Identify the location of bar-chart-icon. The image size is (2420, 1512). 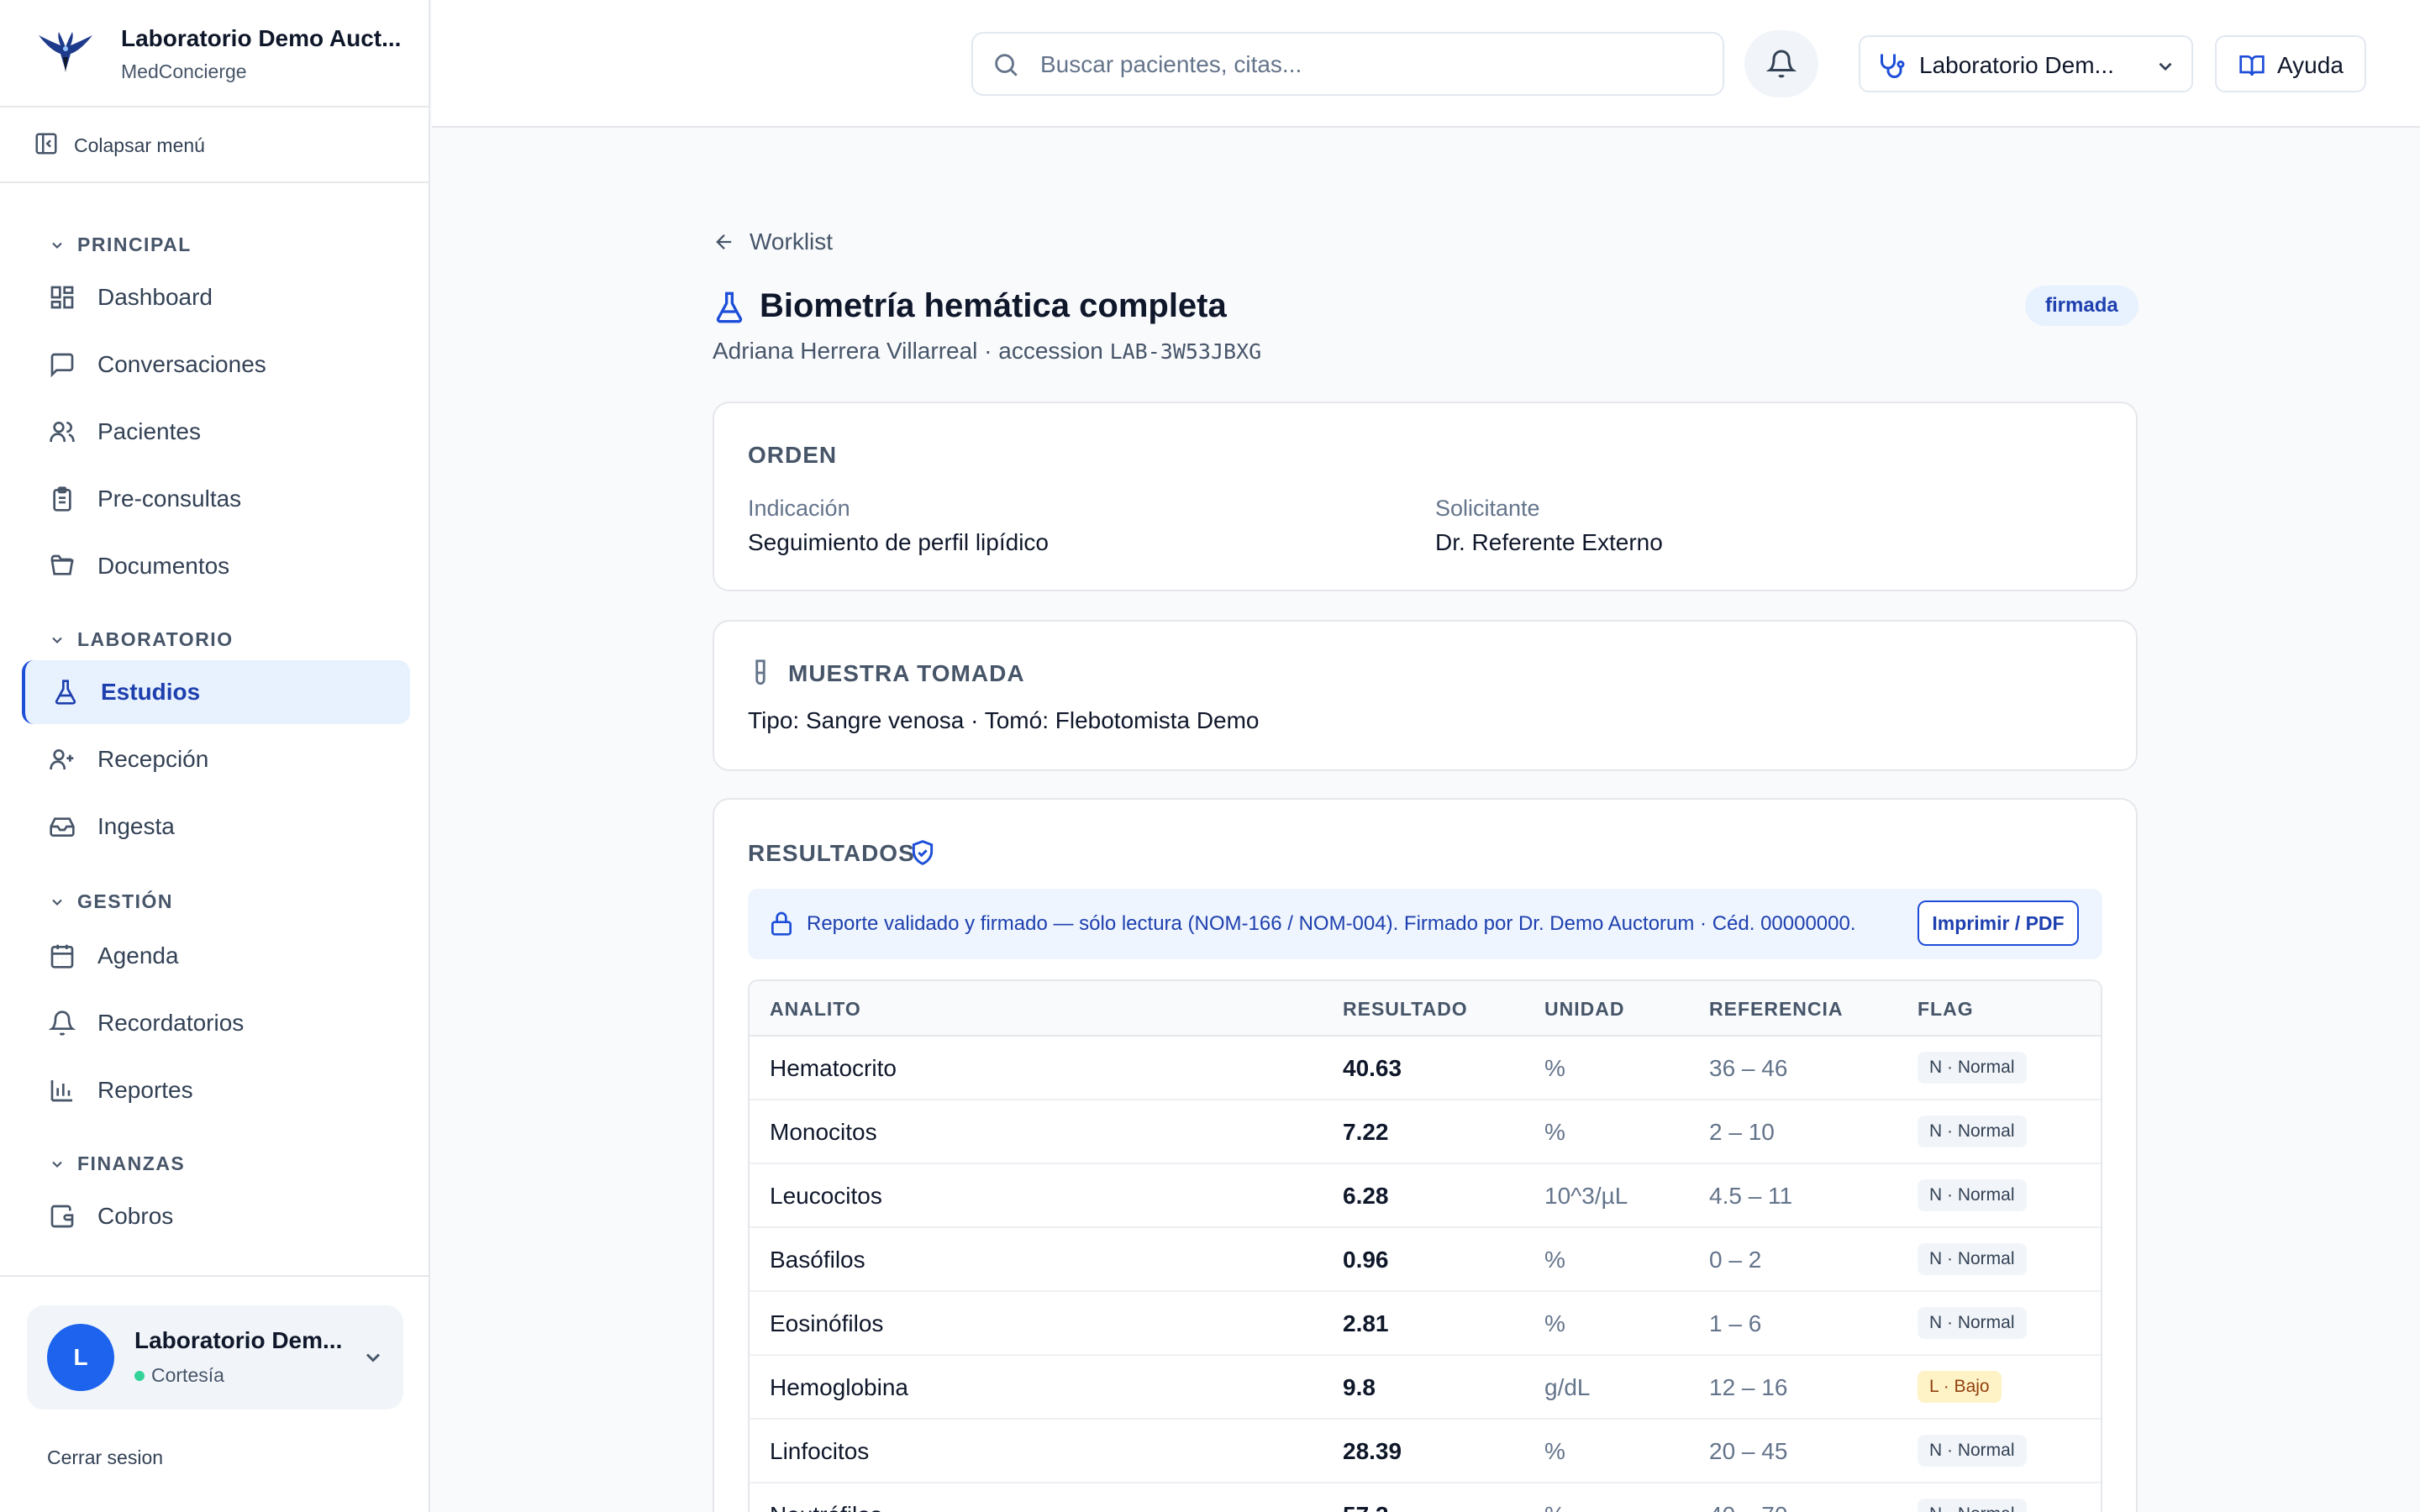
(61, 1091).